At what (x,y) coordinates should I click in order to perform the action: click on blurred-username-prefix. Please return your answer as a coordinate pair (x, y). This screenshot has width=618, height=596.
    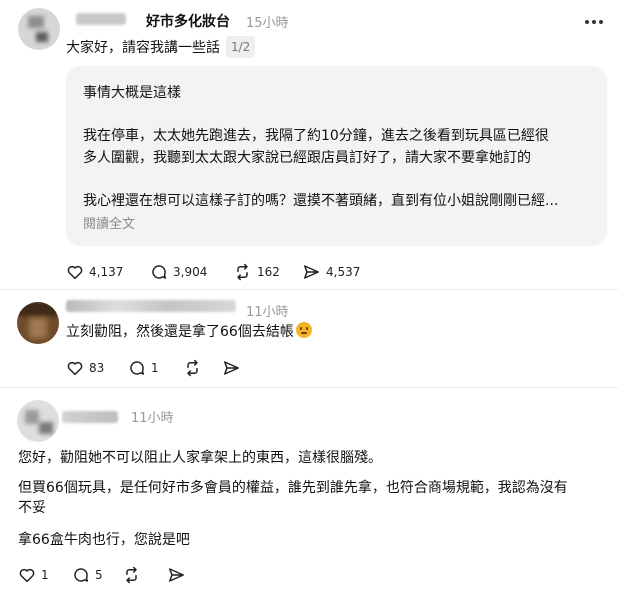
    Looking at the image, I should click on (101, 19).